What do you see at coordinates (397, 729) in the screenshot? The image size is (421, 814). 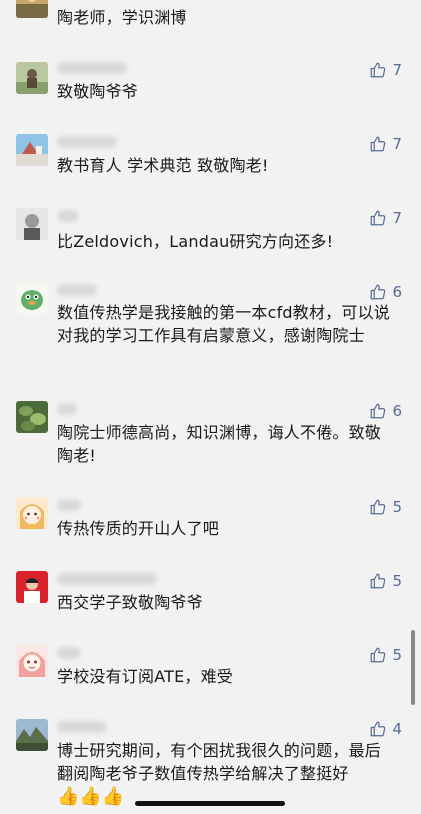 I see `like-count: 4` at bounding box center [397, 729].